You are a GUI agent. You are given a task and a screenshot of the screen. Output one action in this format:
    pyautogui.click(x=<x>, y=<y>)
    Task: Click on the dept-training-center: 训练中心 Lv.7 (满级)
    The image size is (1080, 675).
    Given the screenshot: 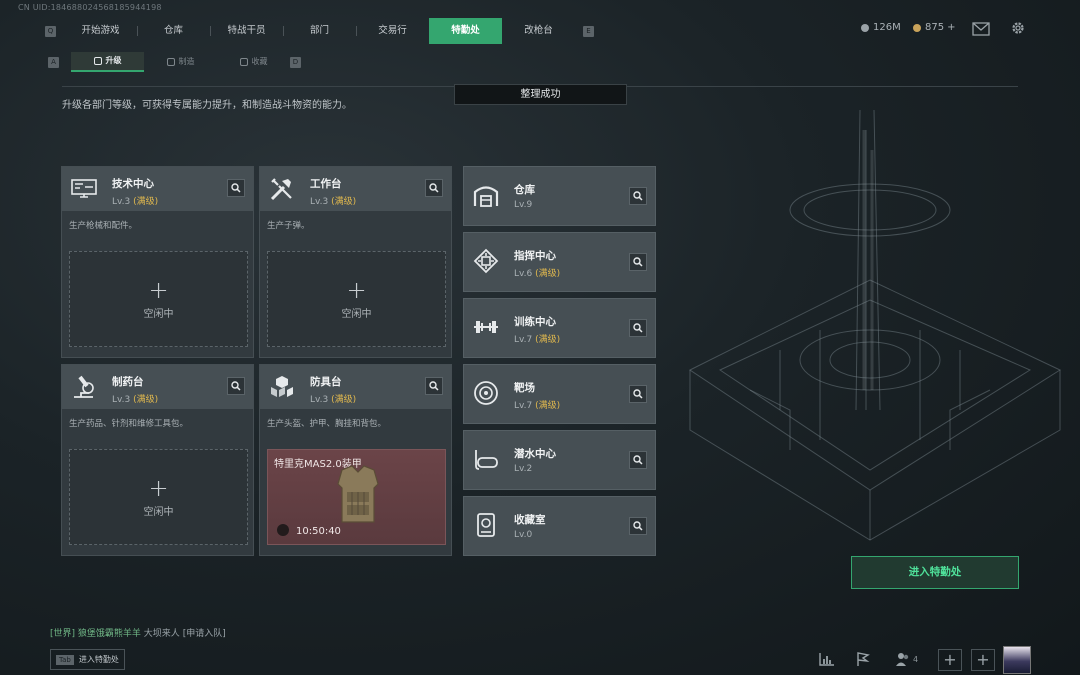 What is the action you would take?
    pyautogui.click(x=559, y=328)
    